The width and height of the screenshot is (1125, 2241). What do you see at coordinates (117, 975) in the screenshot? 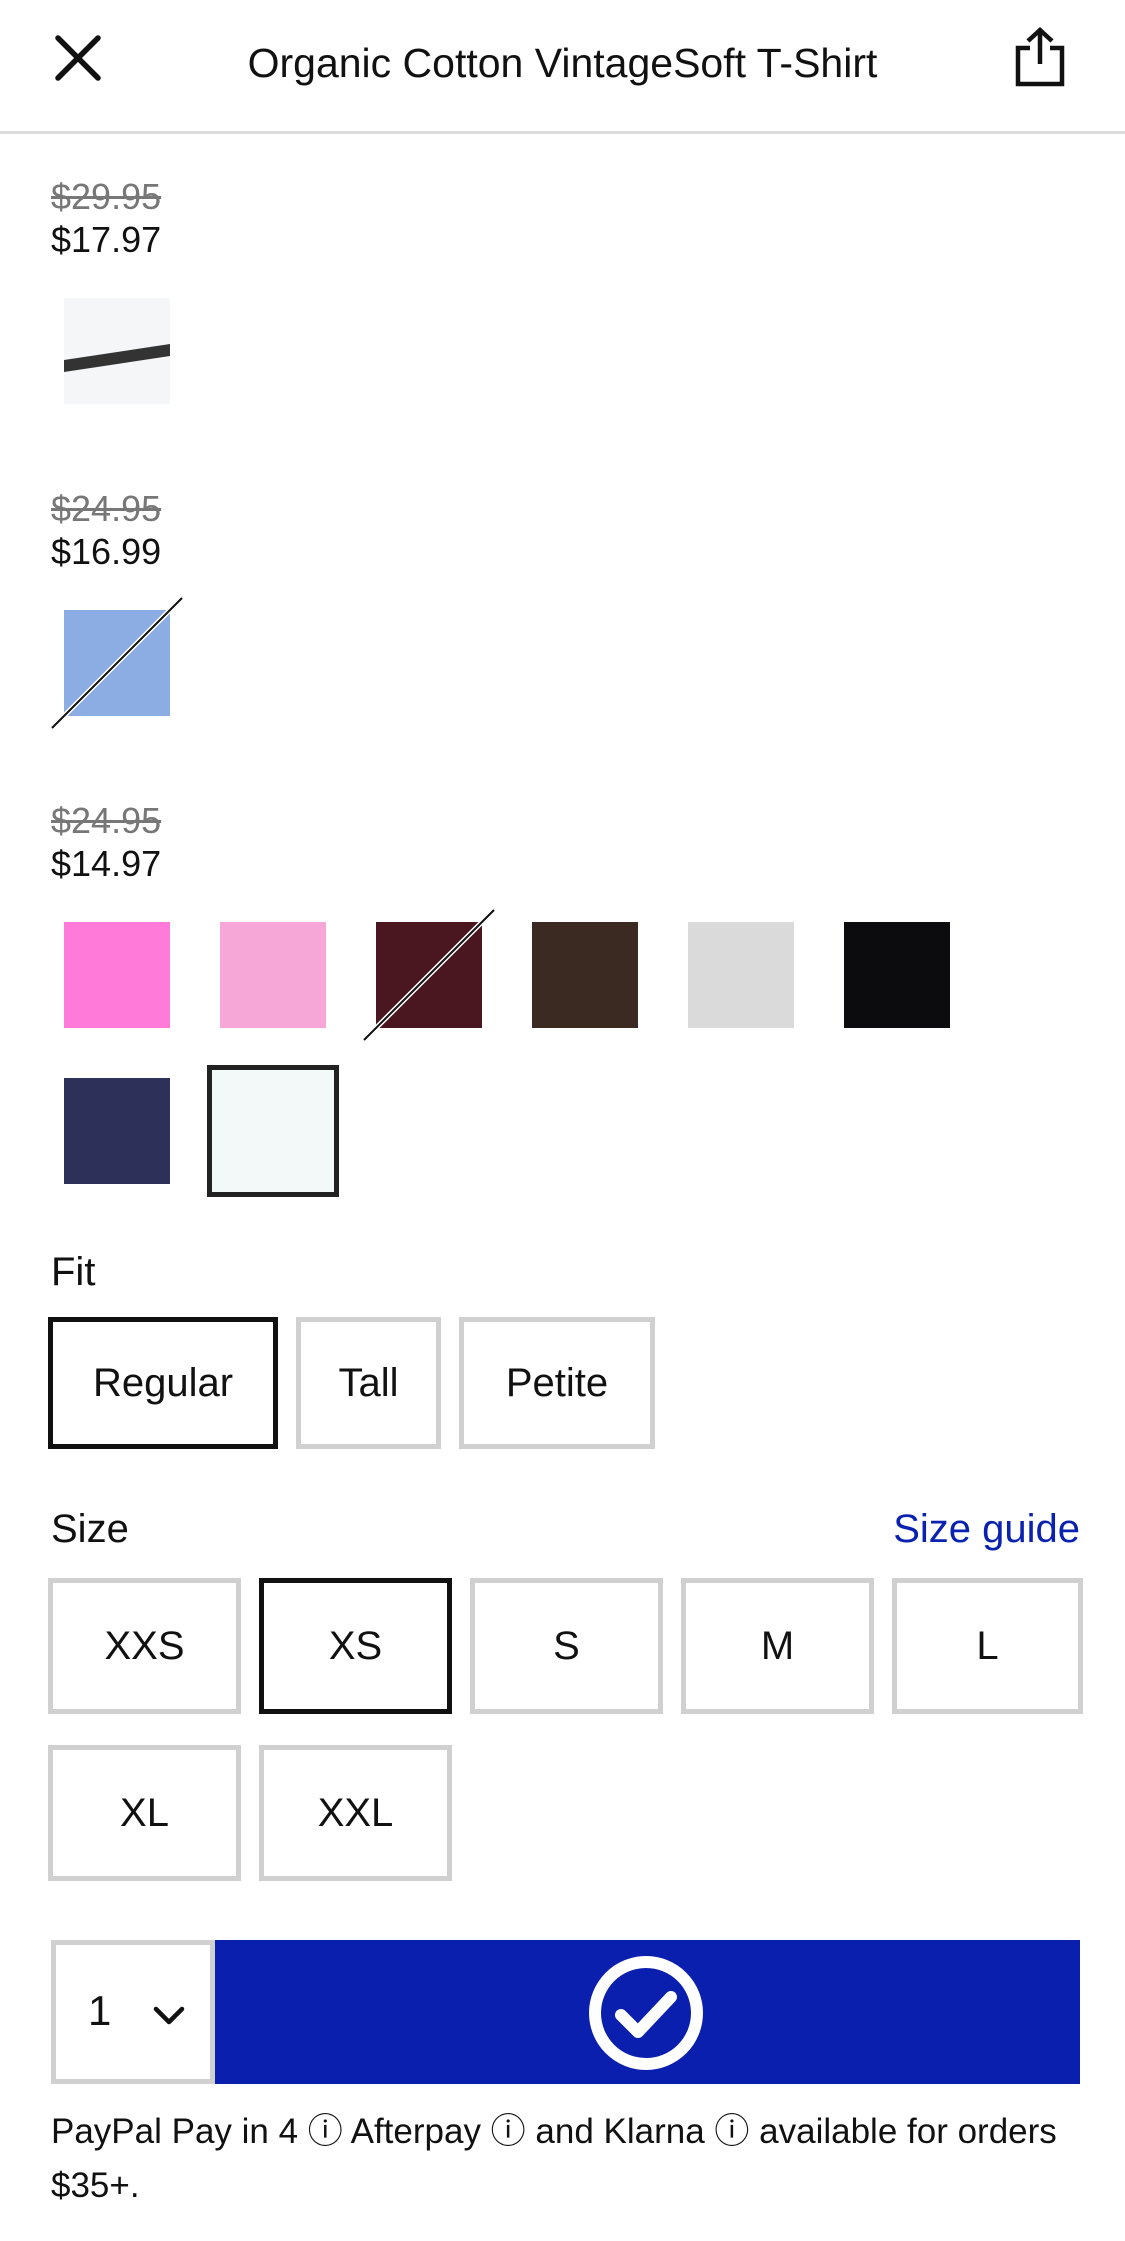
I see `color-swatch-hot-pink` at bounding box center [117, 975].